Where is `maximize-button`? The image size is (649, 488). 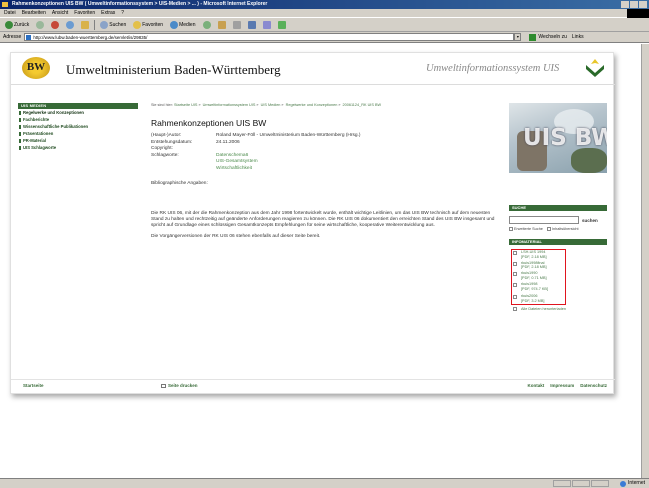
maximize-button is located at coordinates (634, 4).